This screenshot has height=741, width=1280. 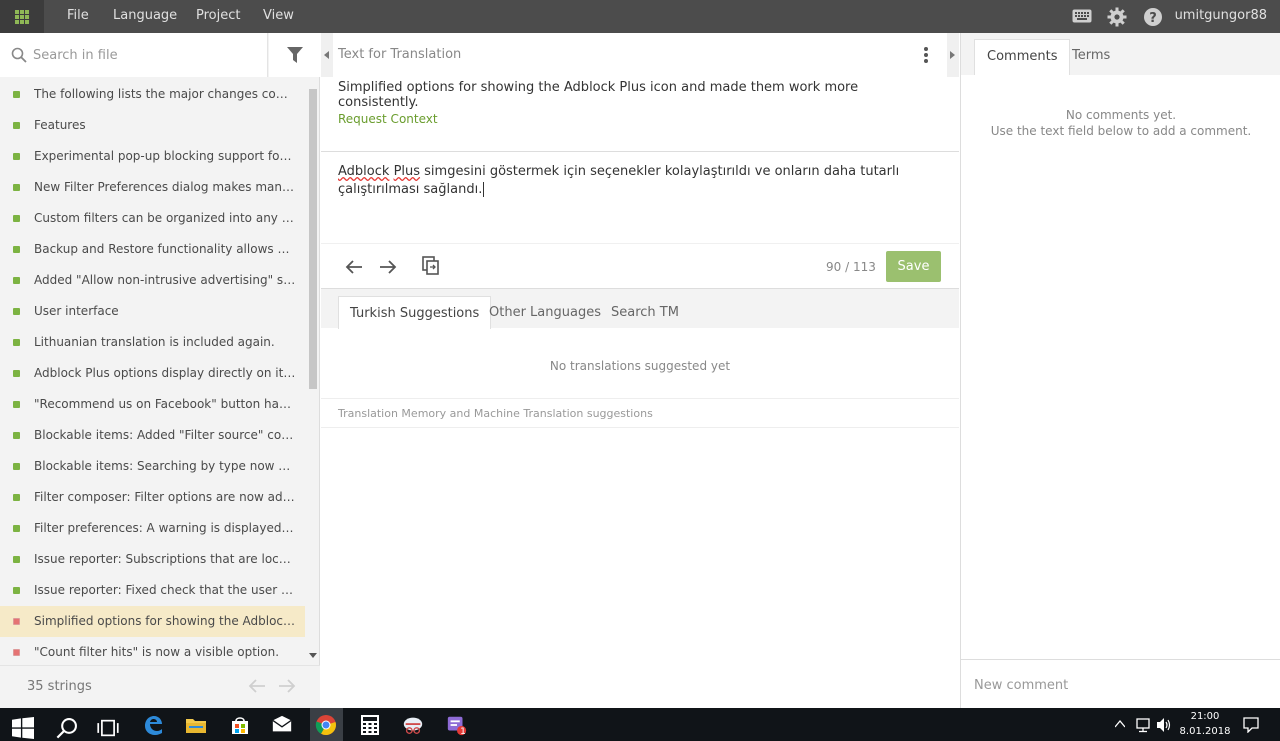 What do you see at coordinates (370, 725) in the screenshot?
I see `calculator-icon` at bounding box center [370, 725].